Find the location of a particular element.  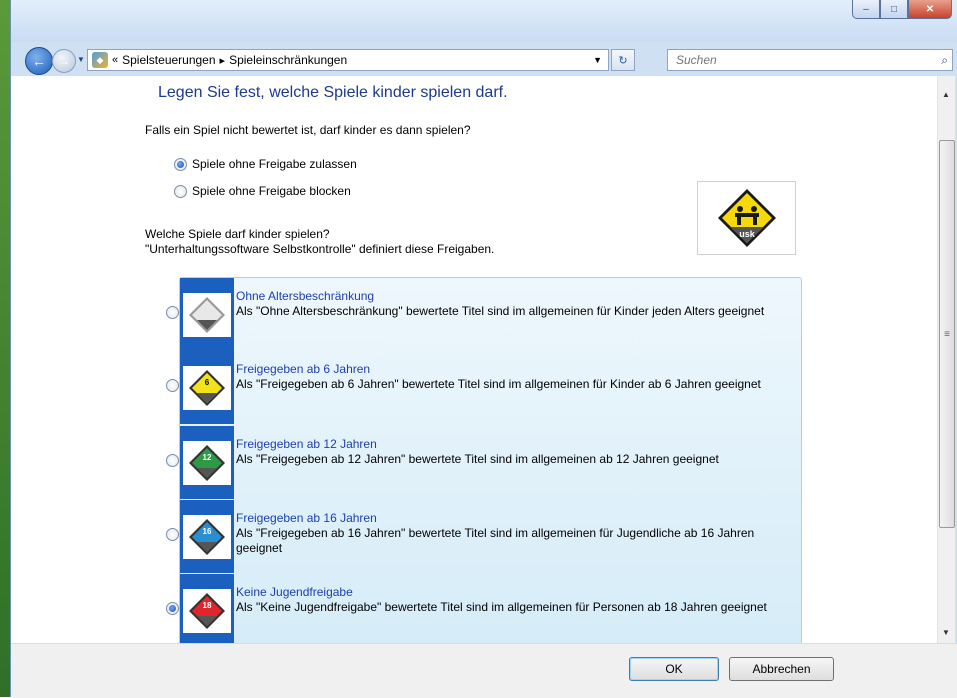

rating-badge: 18 is located at coordinates (207, 608).